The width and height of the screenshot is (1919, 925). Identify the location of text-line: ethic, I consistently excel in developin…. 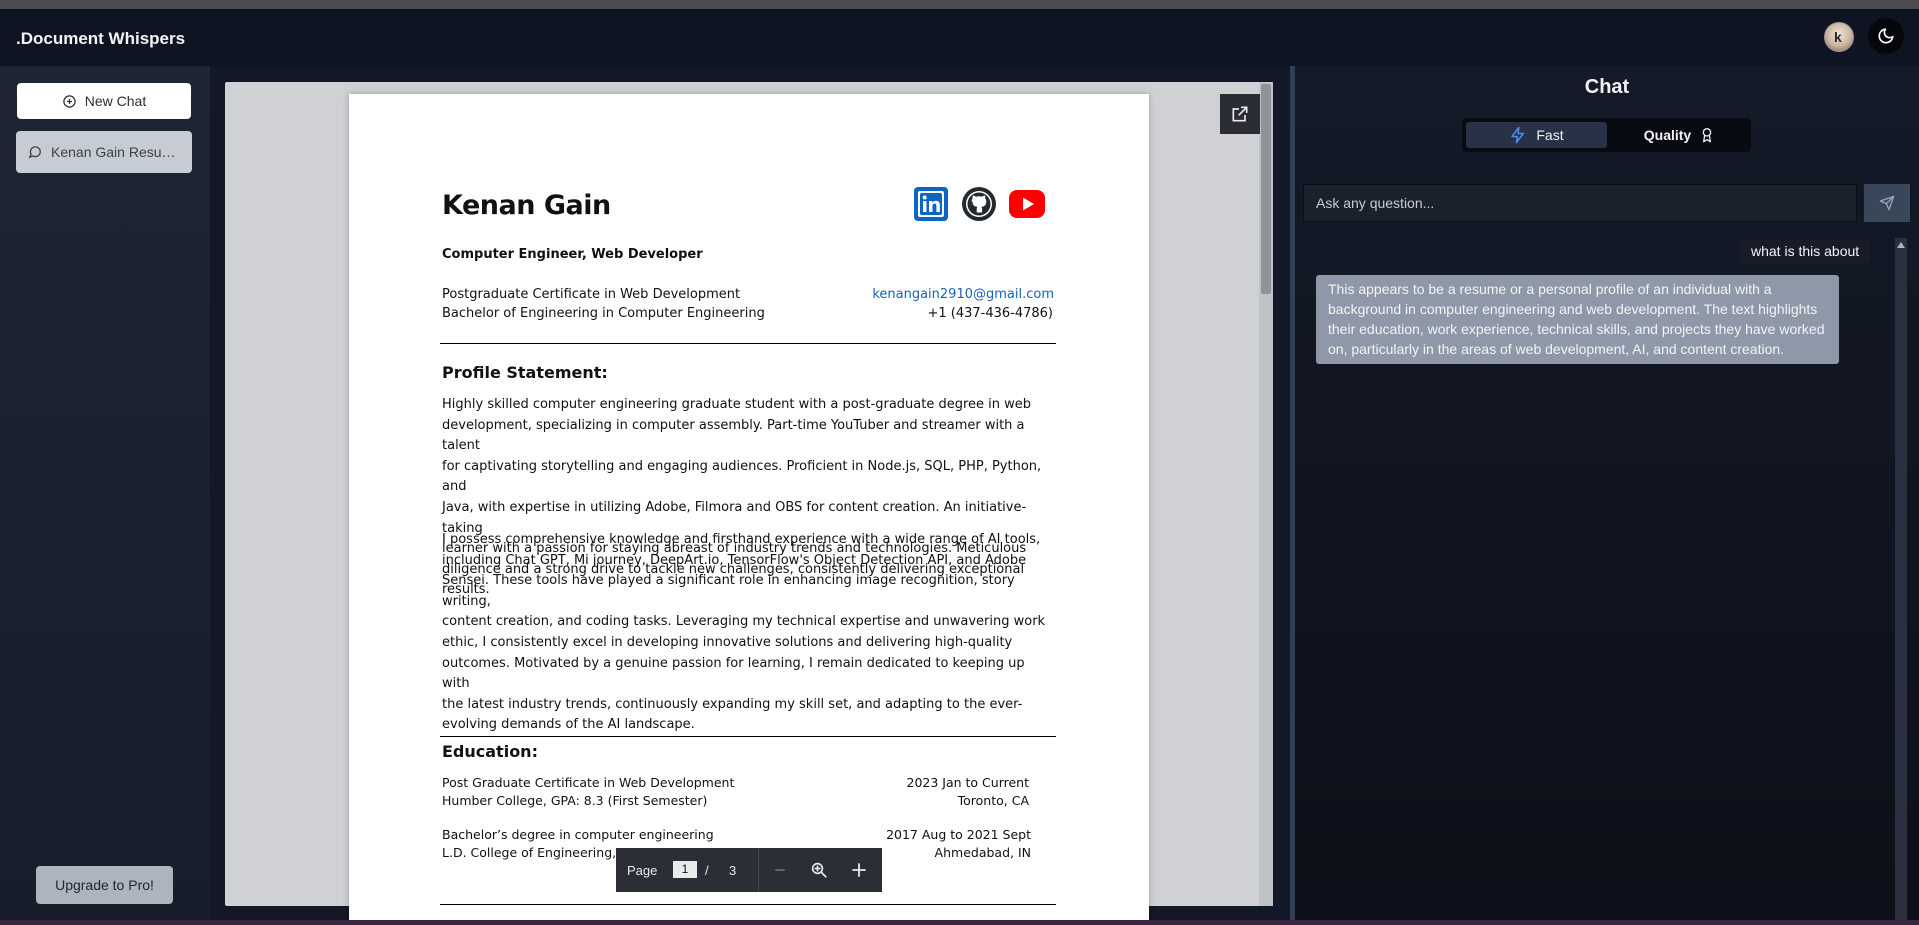
(727, 642).